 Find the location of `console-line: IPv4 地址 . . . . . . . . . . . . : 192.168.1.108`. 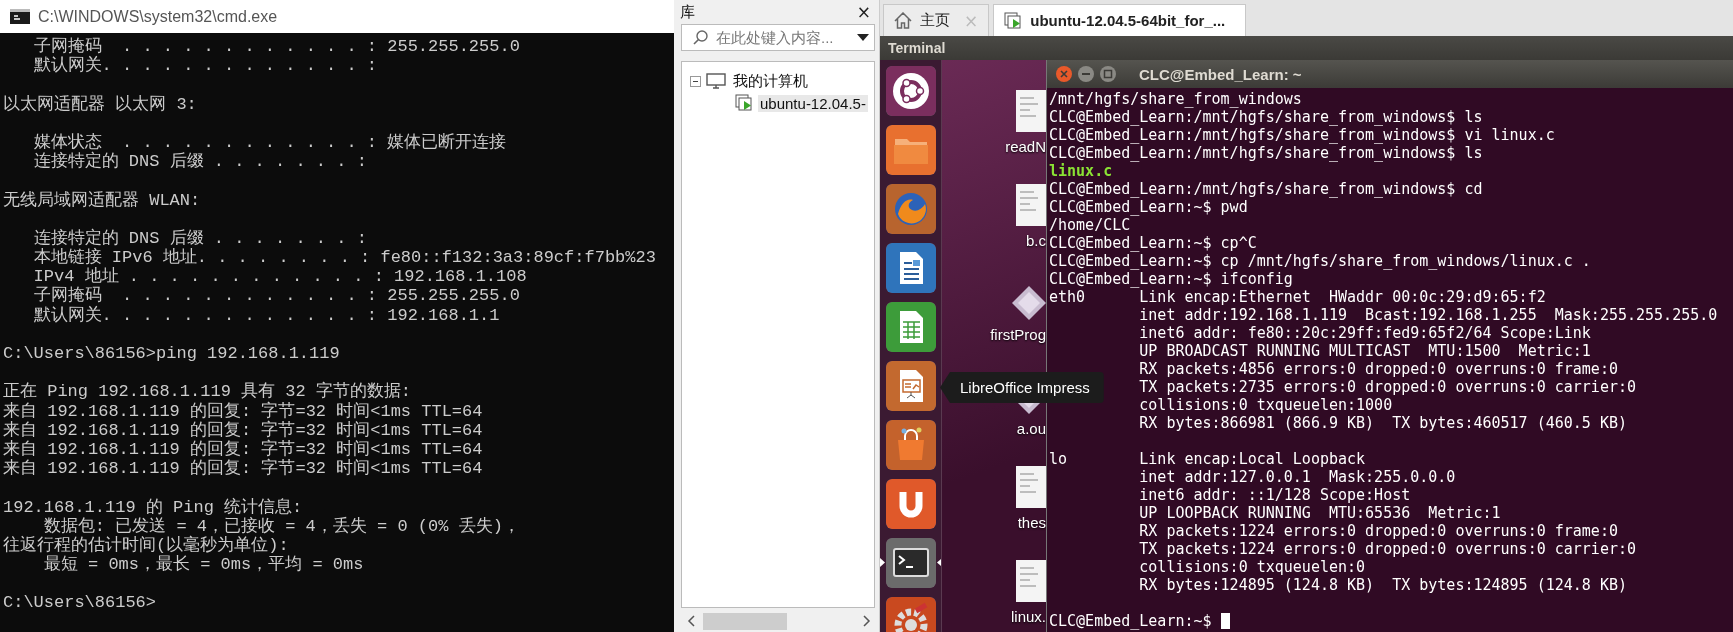

console-line: IPv4 地址 . . . . . . . . . . . . : 192.168.1.108 is located at coordinates (280, 277).